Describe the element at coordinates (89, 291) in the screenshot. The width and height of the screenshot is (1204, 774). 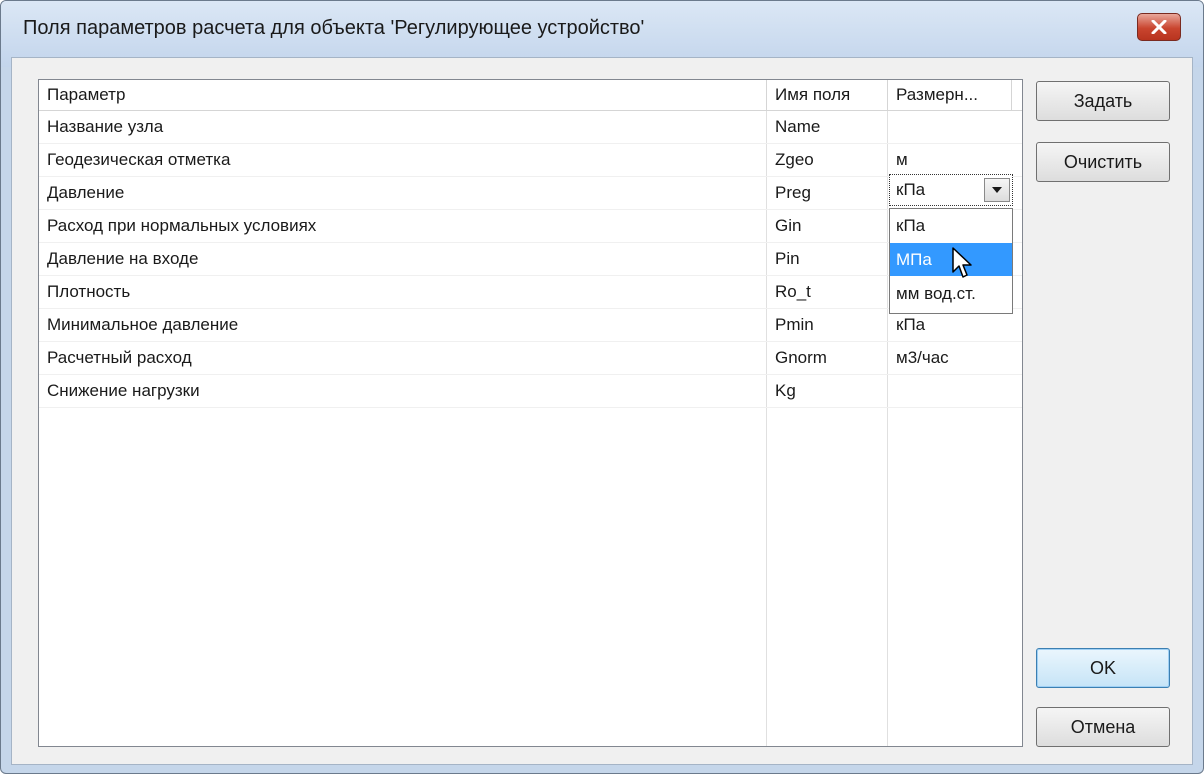
I see `cell-parameter: Плотность` at that location.